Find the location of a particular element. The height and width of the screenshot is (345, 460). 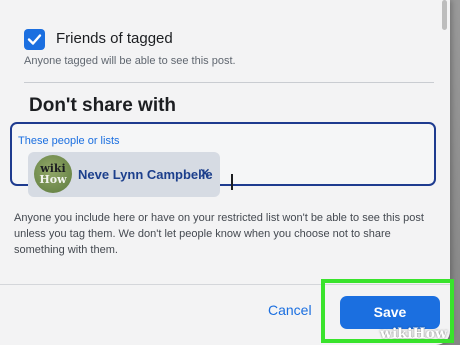

friends-of-tagged-label: Friends of tagged is located at coordinates (114, 38).